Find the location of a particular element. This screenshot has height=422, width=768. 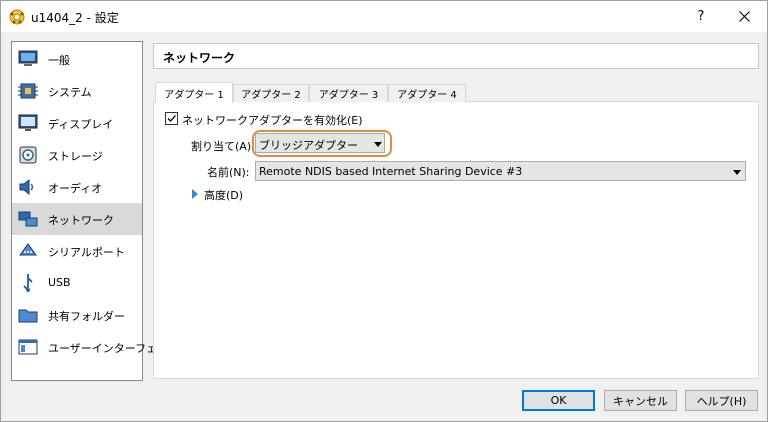

ok-button: OK is located at coordinates (558, 400).